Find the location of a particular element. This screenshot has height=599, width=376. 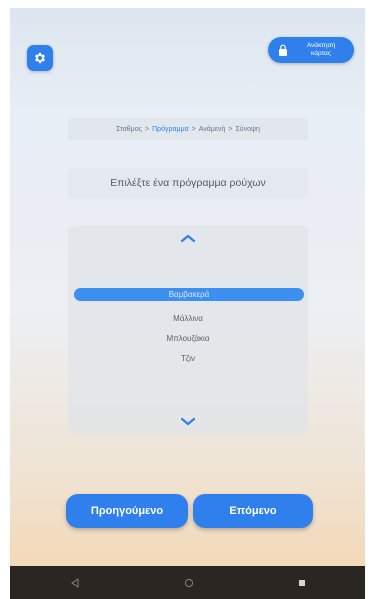

back-triangle-icon is located at coordinates (75, 583).